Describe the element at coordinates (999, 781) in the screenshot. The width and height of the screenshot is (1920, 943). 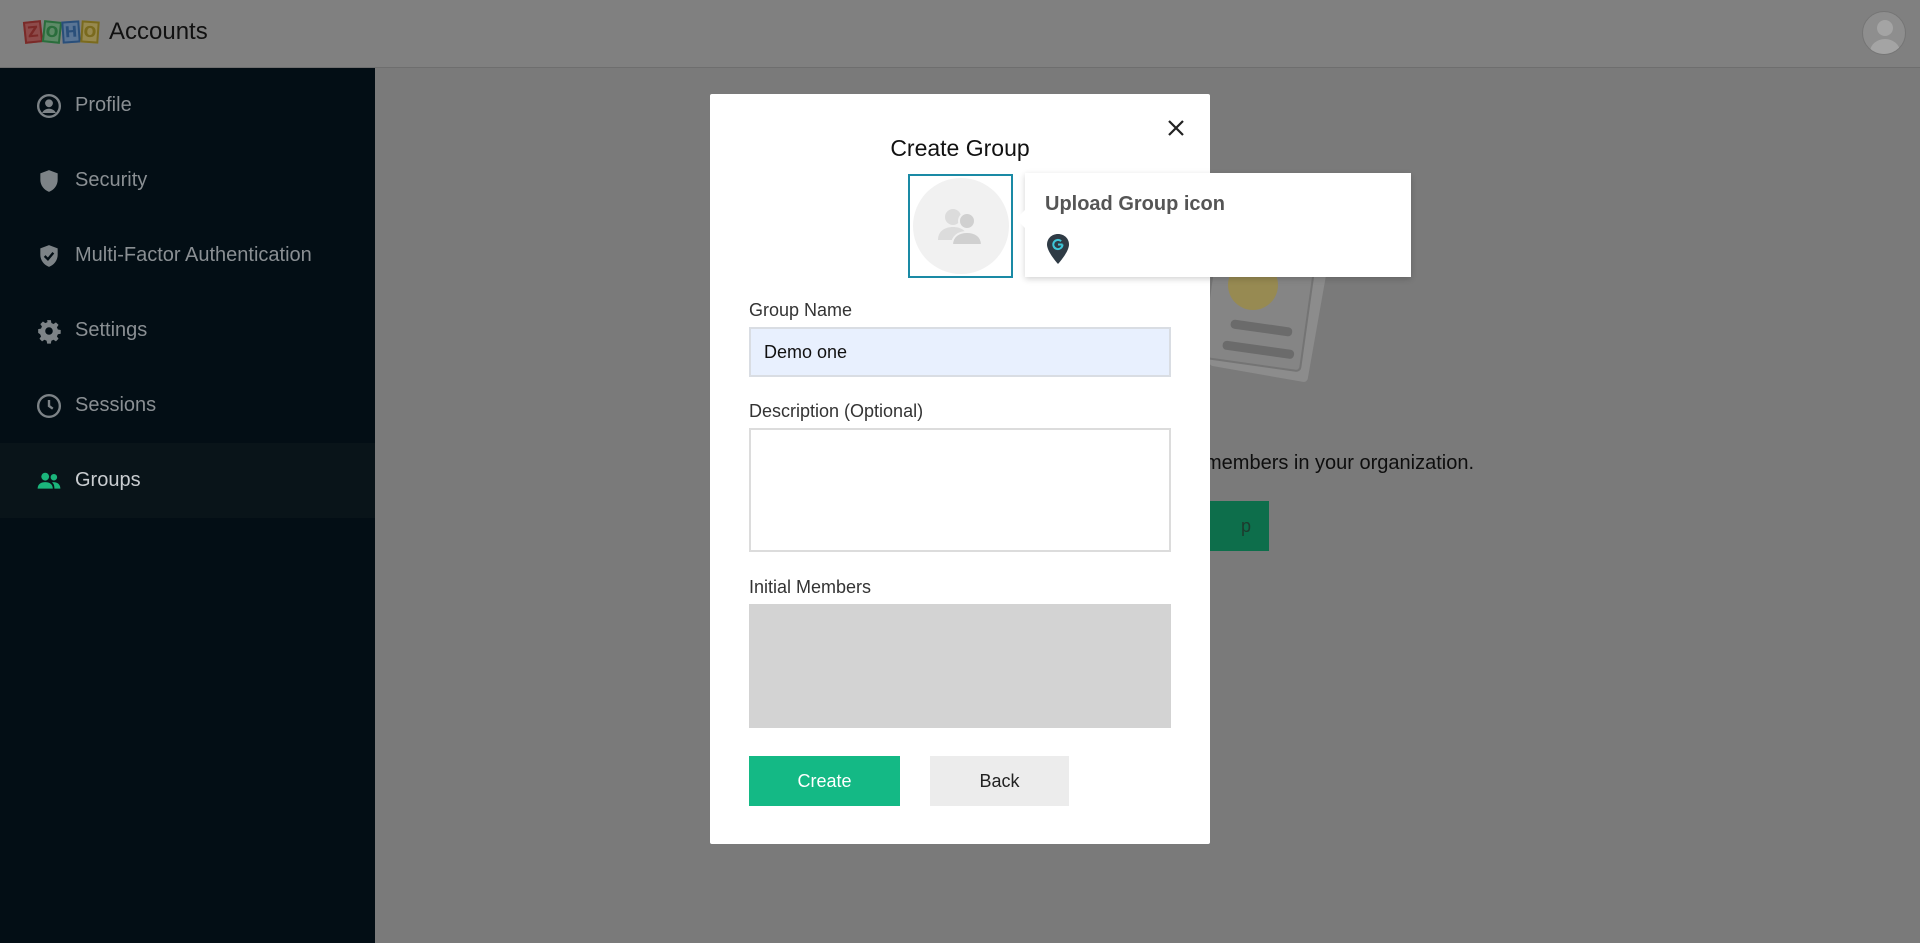
I see `back-button: Back` at that location.